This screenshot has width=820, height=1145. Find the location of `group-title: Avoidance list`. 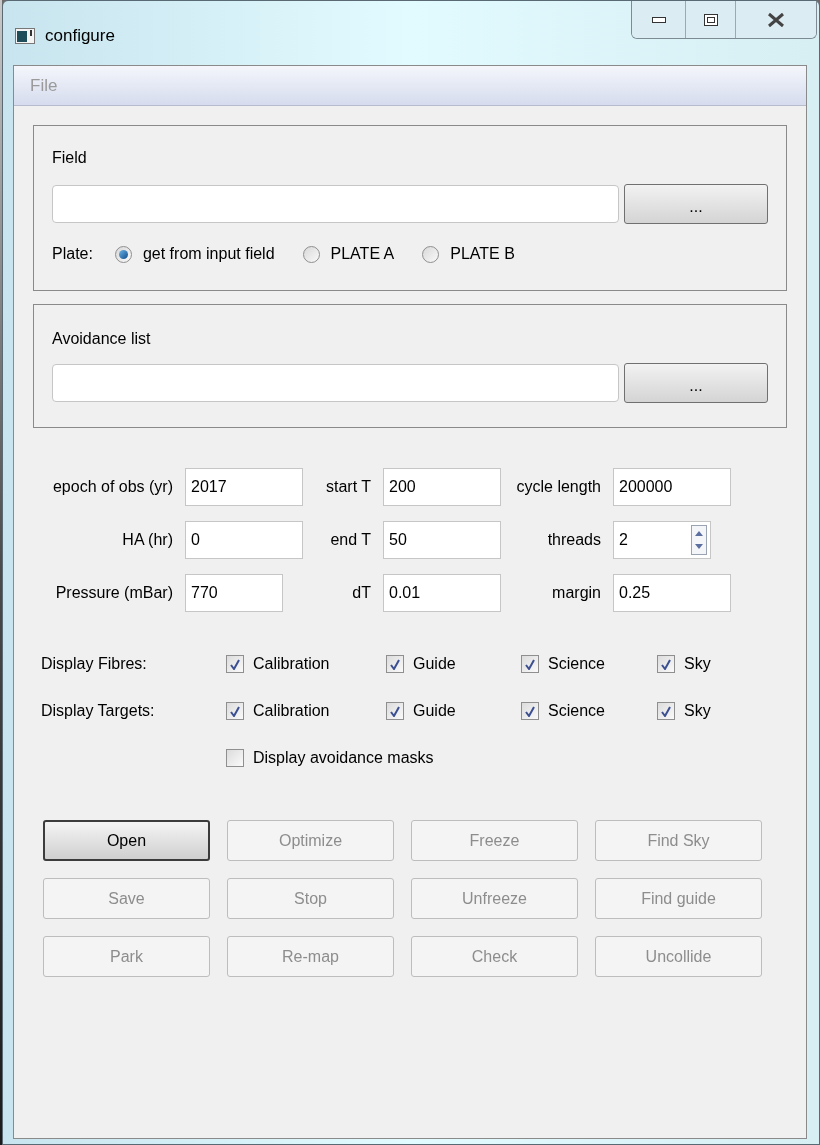

group-title: Avoidance list is located at coordinates (102, 339).